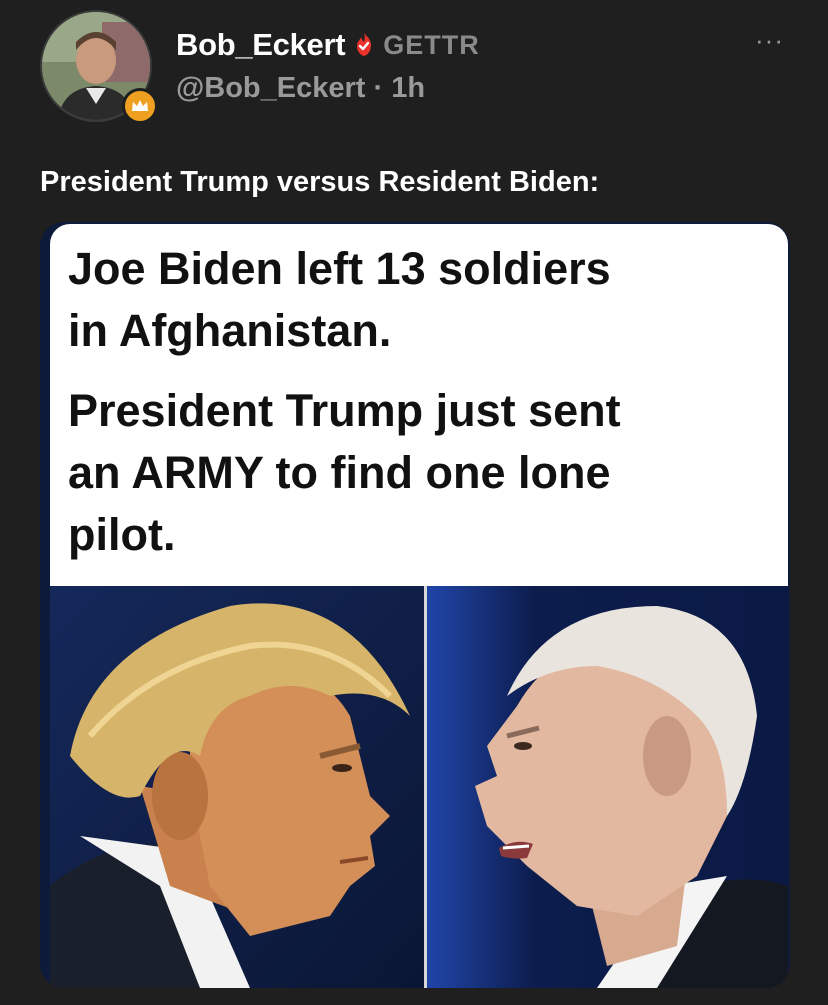 The width and height of the screenshot is (828, 1005). What do you see at coordinates (99, 67) in the screenshot?
I see `avatar-container` at bounding box center [99, 67].